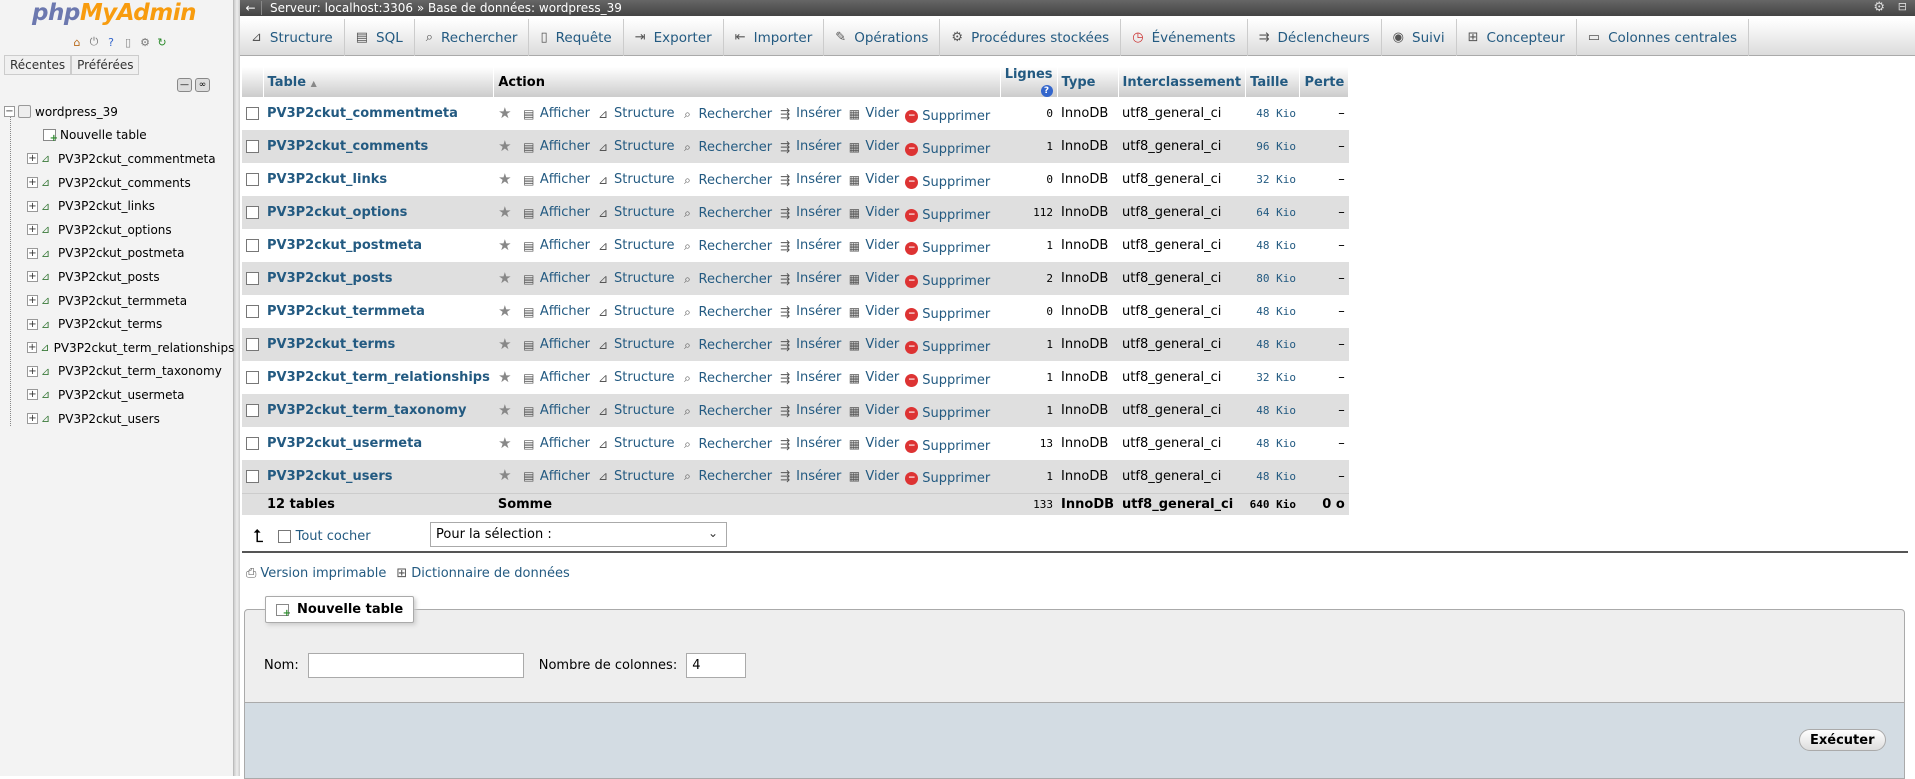 Image resolution: width=1915 pixels, height=779 pixels. What do you see at coordinates (1182, 82) in the screenshot?
I see `header-collation: Interclassement` at bounding box center [1182, 82].